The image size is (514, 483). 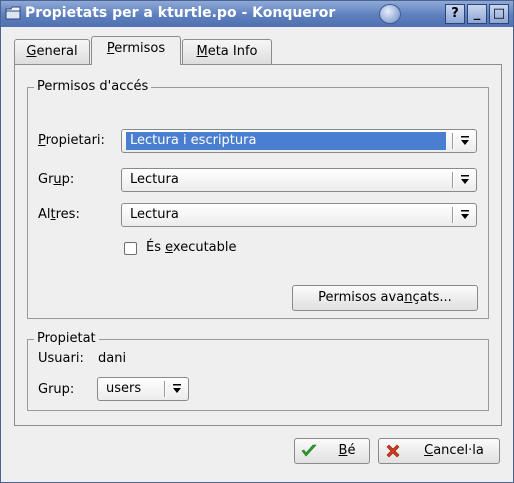 I want to click on executable-checkbox, so click(x=130, y=248).